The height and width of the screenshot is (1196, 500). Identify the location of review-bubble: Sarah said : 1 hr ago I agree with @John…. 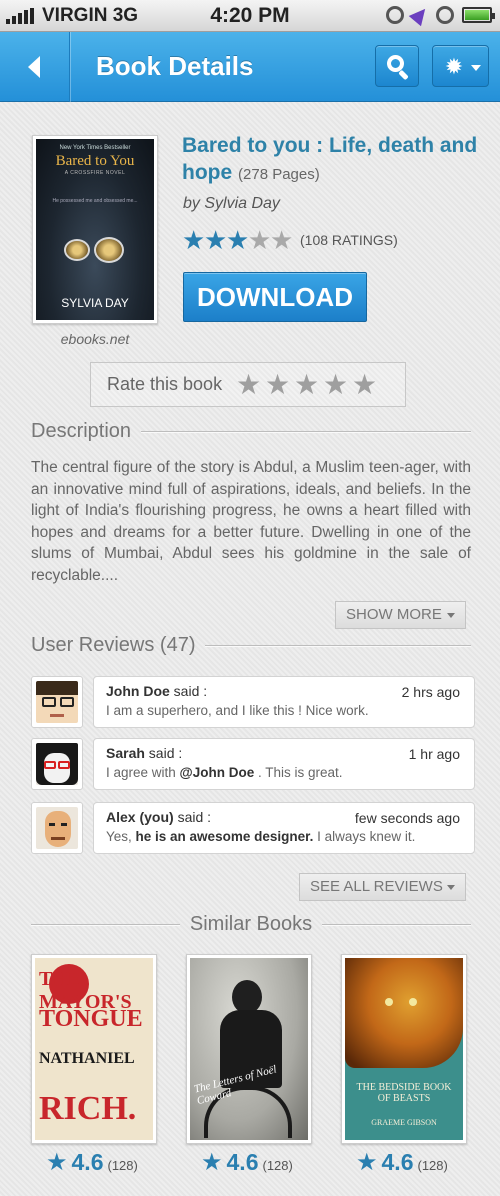
(284, 764).